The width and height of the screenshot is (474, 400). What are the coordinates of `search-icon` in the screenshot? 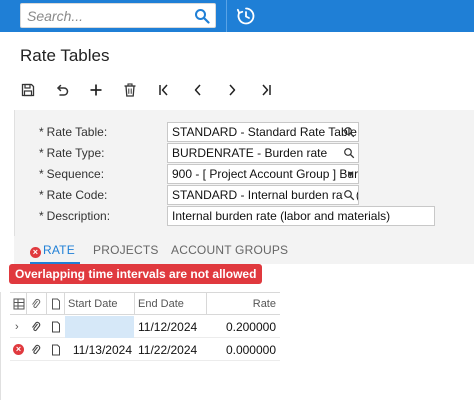 It's located at (202, 16).